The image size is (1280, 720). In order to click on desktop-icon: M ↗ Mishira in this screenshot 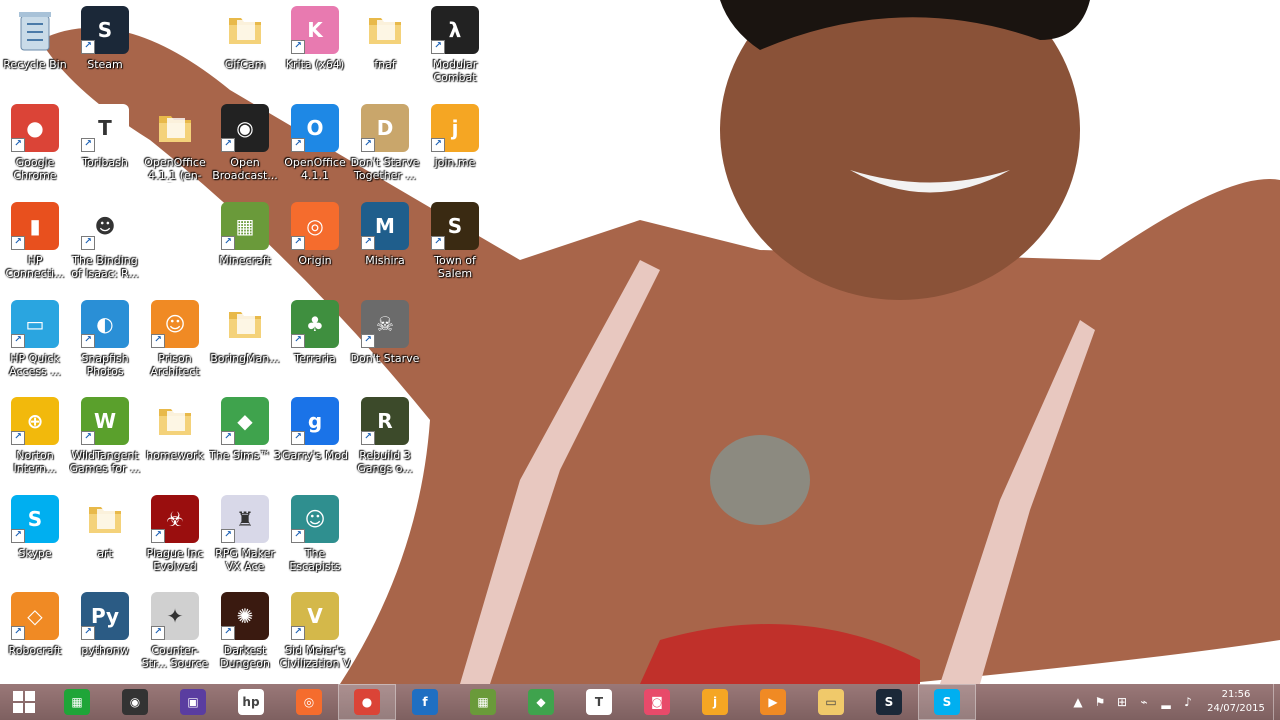, I will do `click(385, 244)`.